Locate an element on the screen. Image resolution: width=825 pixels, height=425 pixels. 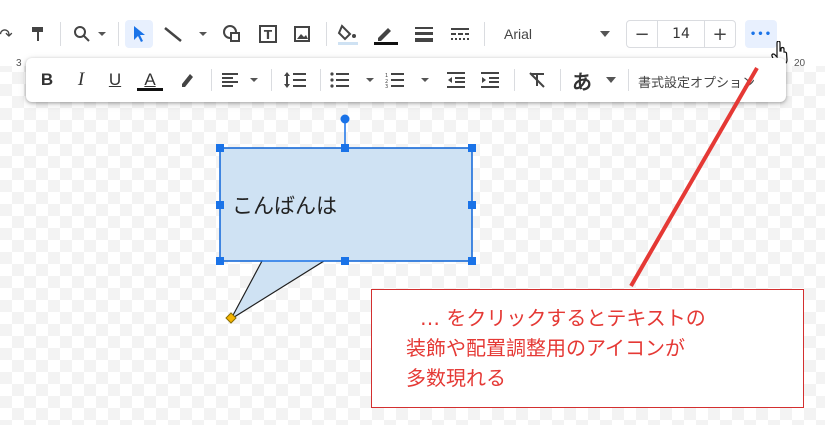
callout-text: こんばんは is located at coordinates (284, 205).